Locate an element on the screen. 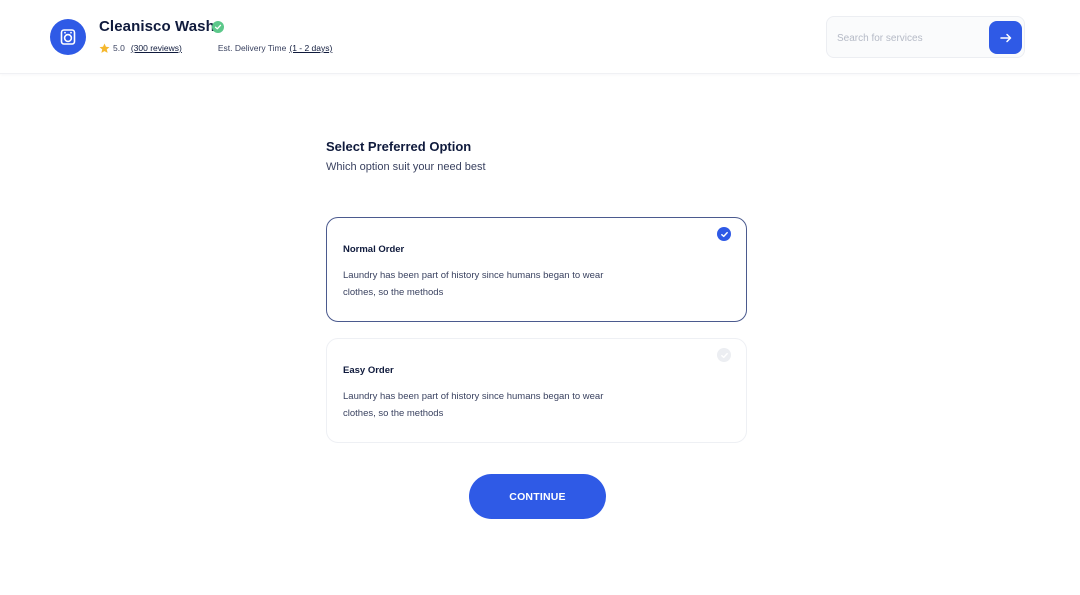 This screenshot has height=595, width=1080. page-title: Select Preferred Option is located at coordinates (399, 146).